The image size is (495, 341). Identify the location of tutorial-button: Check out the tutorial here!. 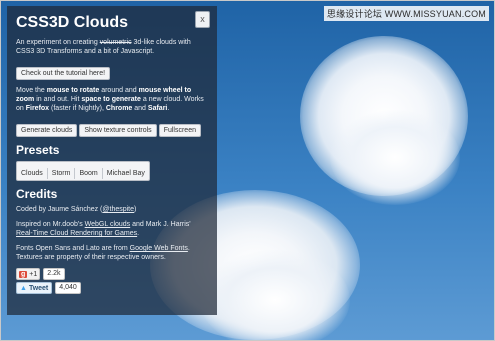
(63, 73).